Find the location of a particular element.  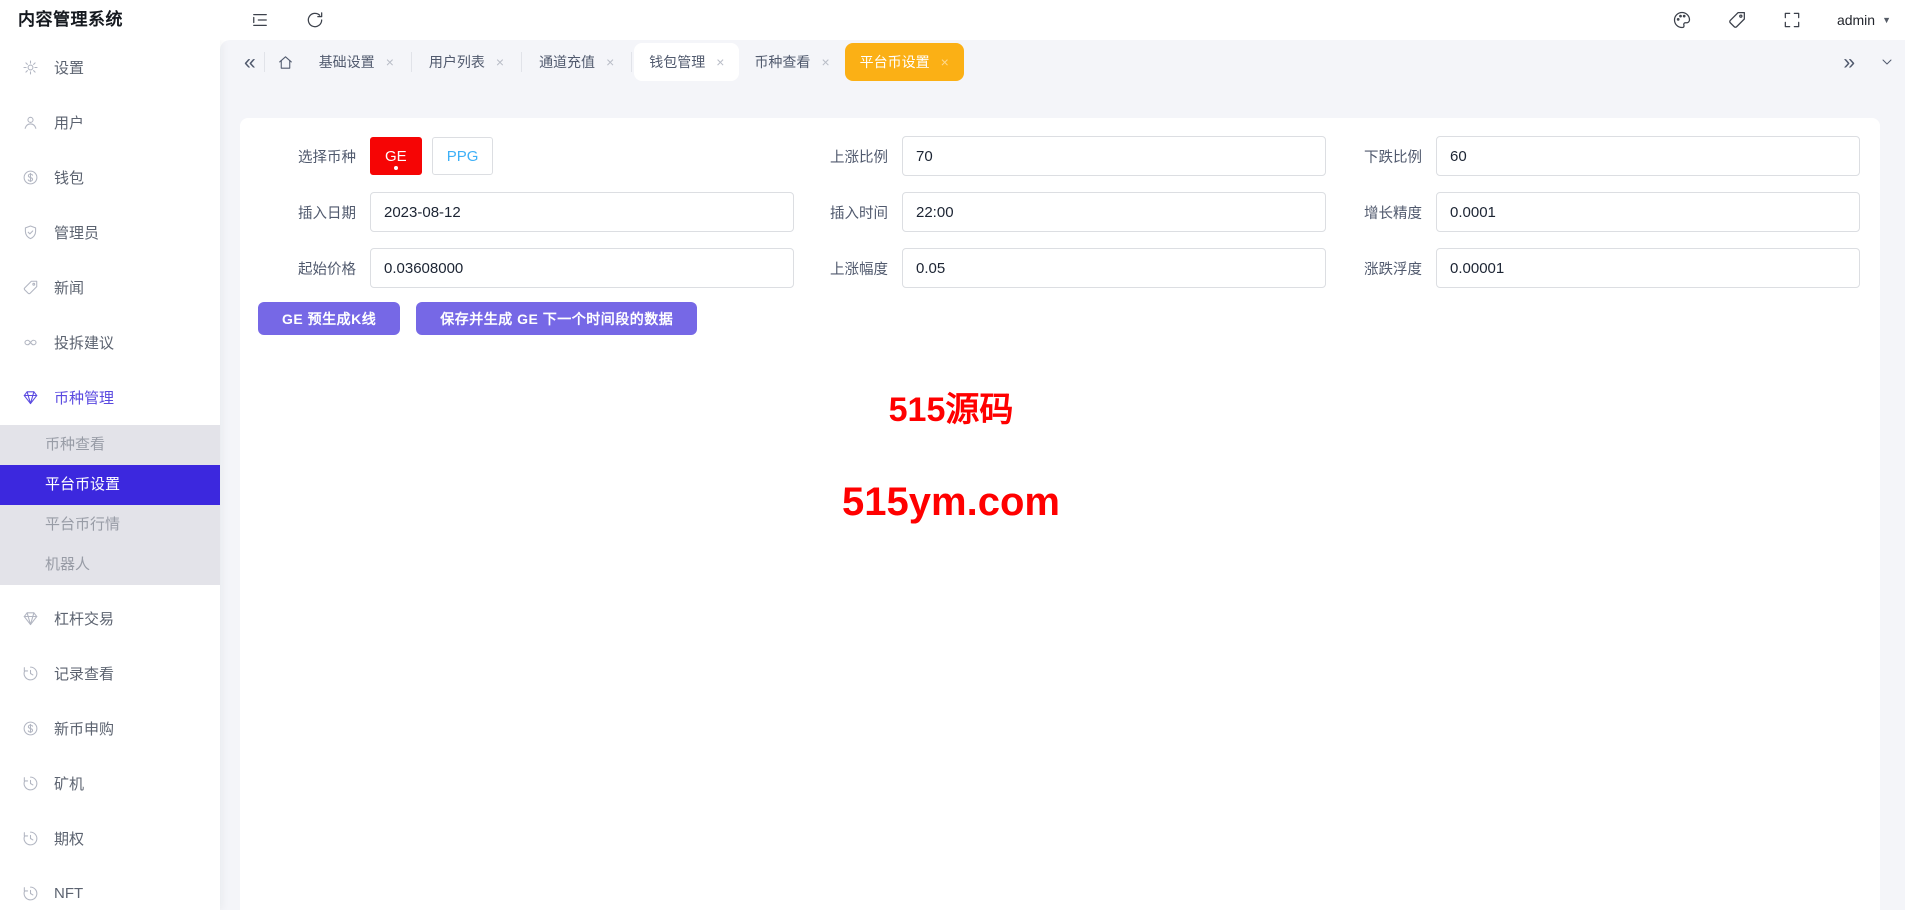

coin-option-ppg: PPG is located at coordinates (462, 156).